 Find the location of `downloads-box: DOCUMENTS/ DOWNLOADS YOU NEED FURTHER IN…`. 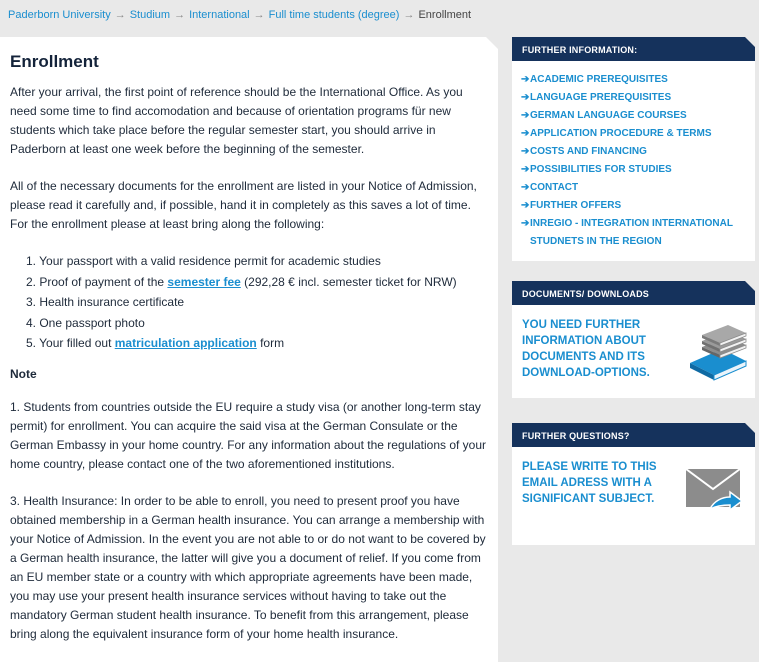

downloads-box: DOCUMENTS/ DOWNLOADS YOU NEED FURTHER IN… is located at coordinates (633, 339).